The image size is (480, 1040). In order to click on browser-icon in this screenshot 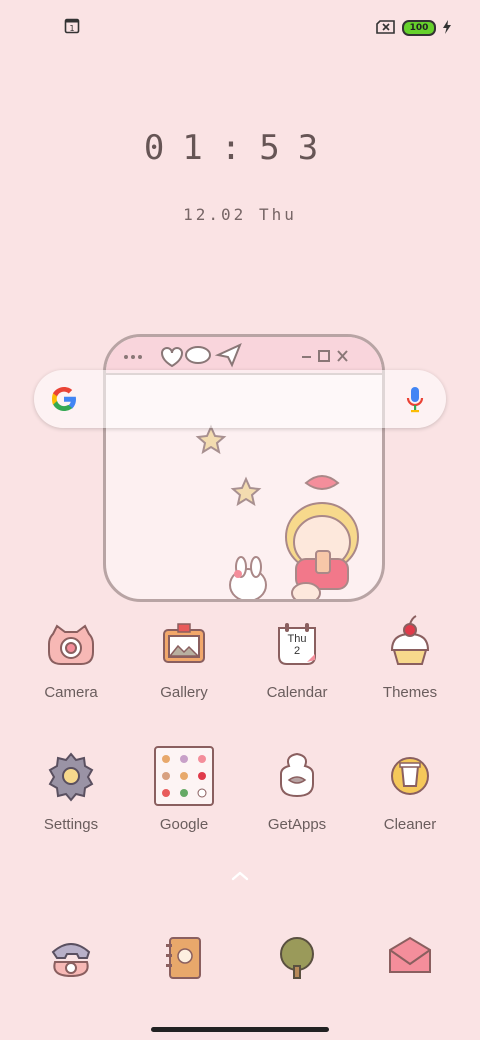, I will do `click(297, 958)`.